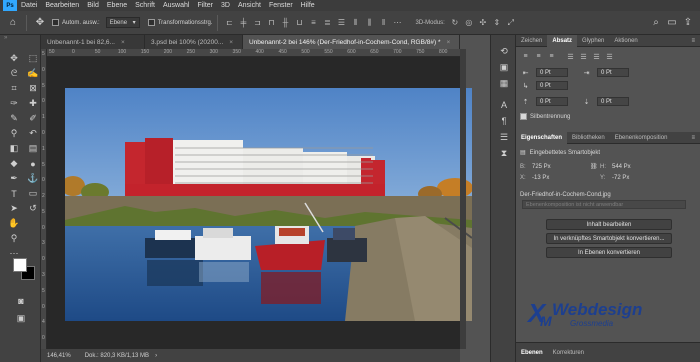 This screenshot has width=700, height=362. Describe the element at coordinates (33, 58) in the screenshot. I see `marquee-tool-icon: ⬚` at that location.